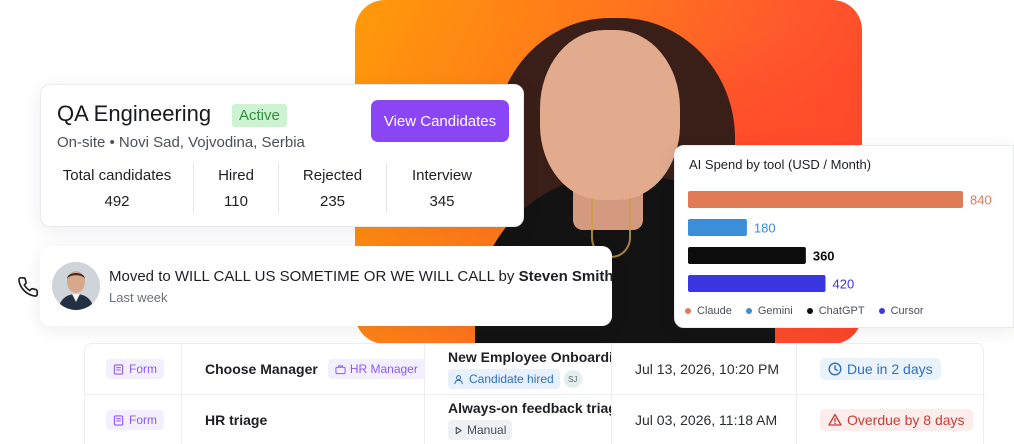 The image size is (1014, 444). What do you see at coordinates (840, 241) in the screenshot?
I see `ai-spend-chart: 840 180 360 420` at bounding box center [840, 241].